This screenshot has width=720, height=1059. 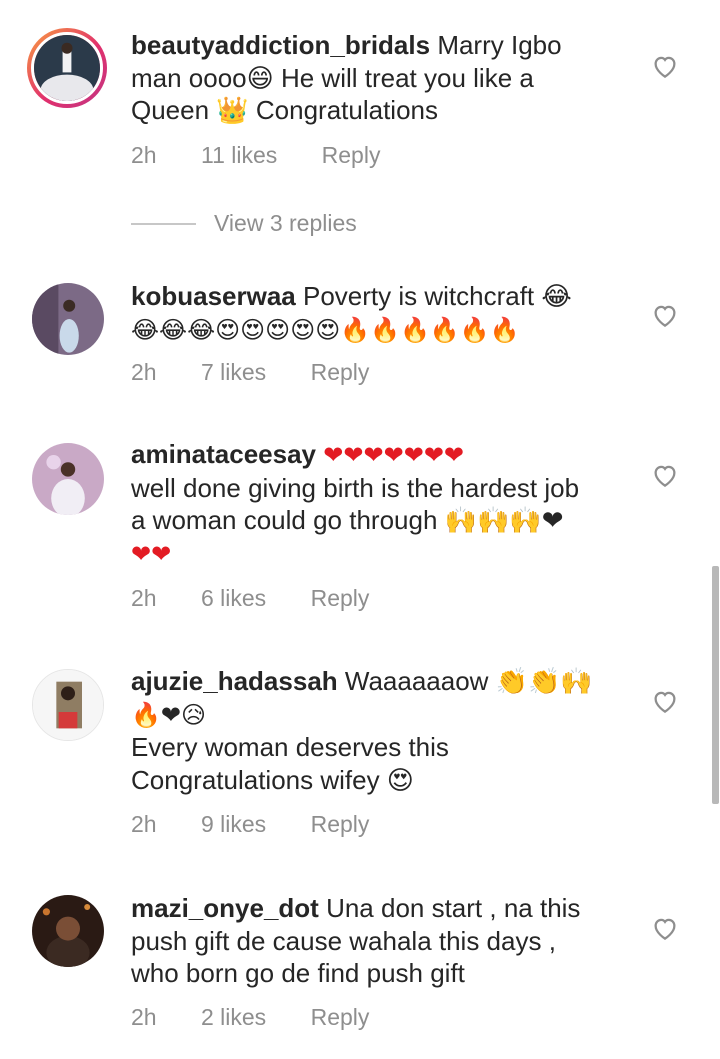 I want to click on comment-line: who born go de find push gift, so click(x=298, y=973).